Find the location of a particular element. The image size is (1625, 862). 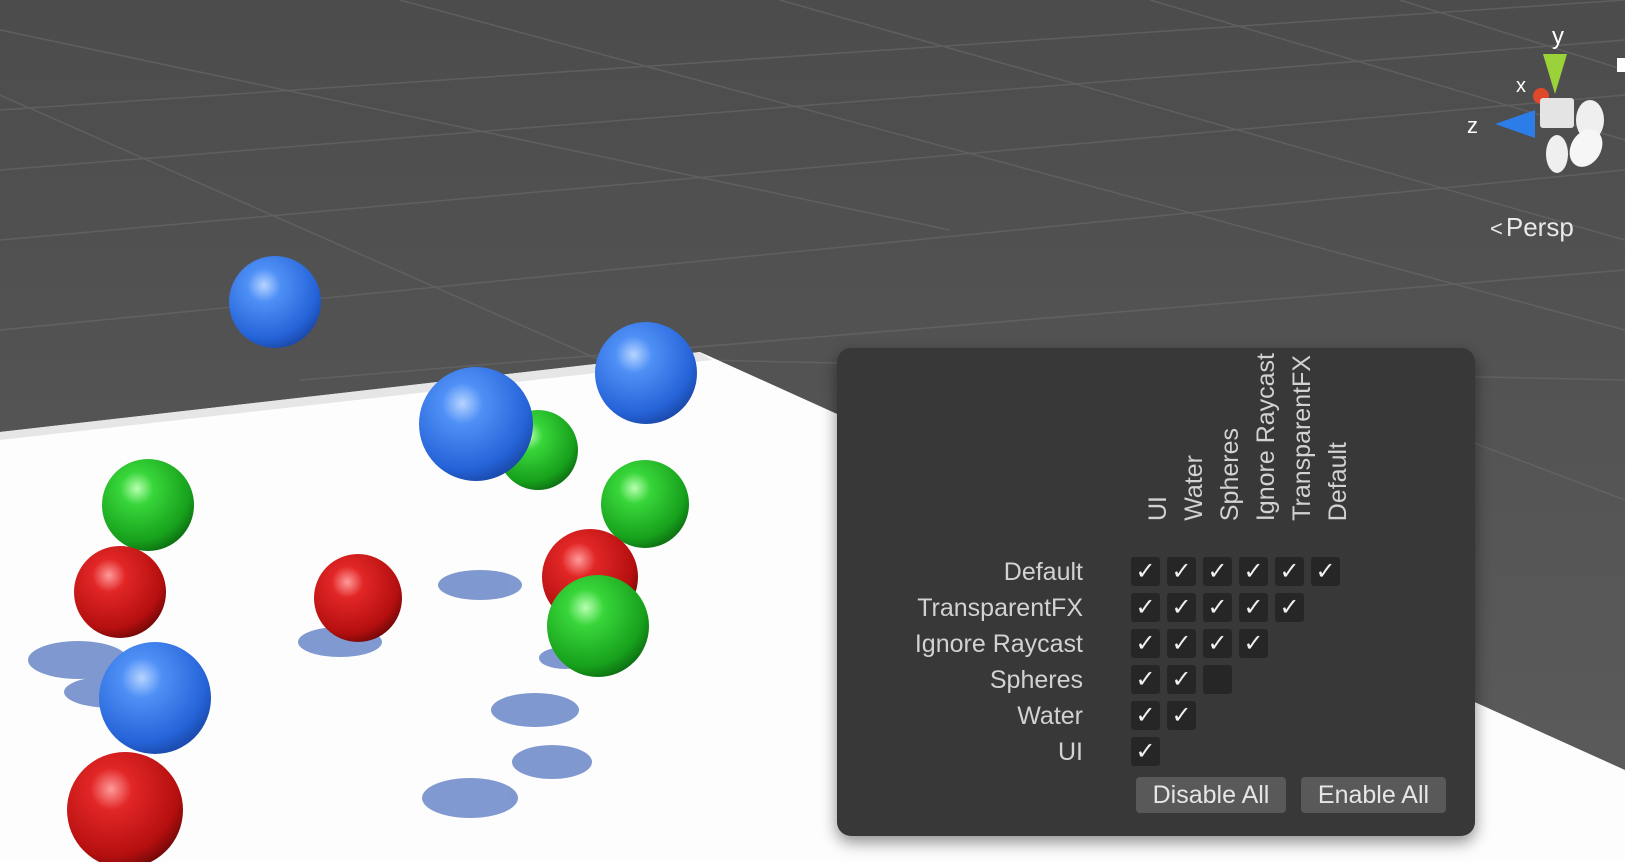

column-label: Water is located at coordinates (1194, 488).